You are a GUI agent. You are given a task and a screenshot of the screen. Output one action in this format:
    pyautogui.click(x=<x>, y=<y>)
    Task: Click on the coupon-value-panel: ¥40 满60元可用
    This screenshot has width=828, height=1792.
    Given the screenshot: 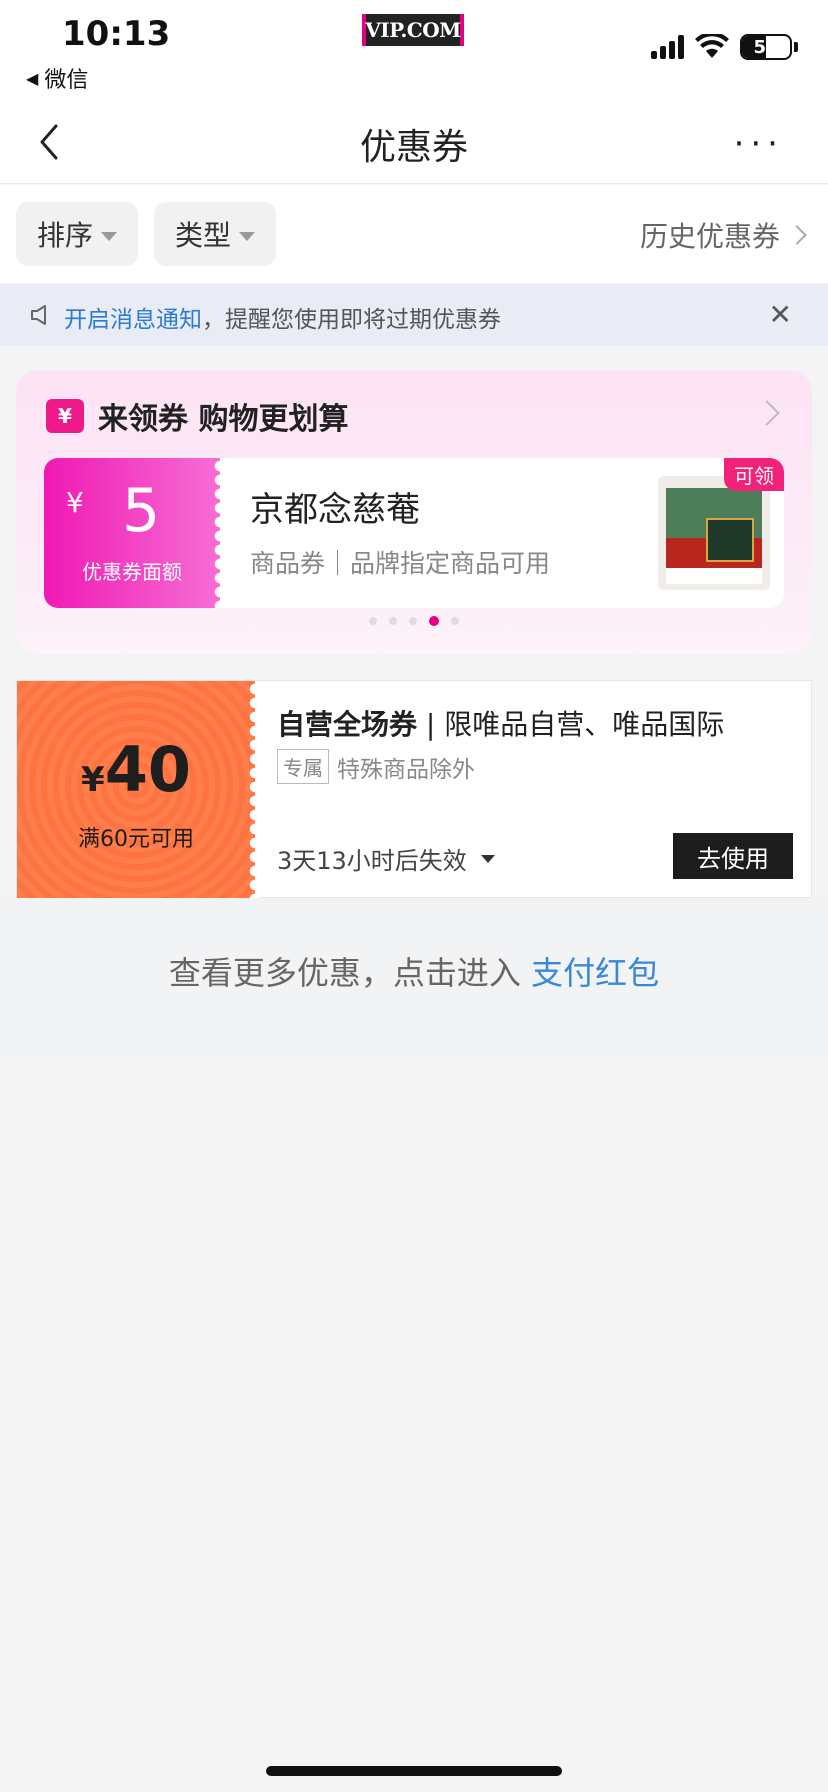 What is the action you would take?
    pyautogui.click(x=140, y=790)
    